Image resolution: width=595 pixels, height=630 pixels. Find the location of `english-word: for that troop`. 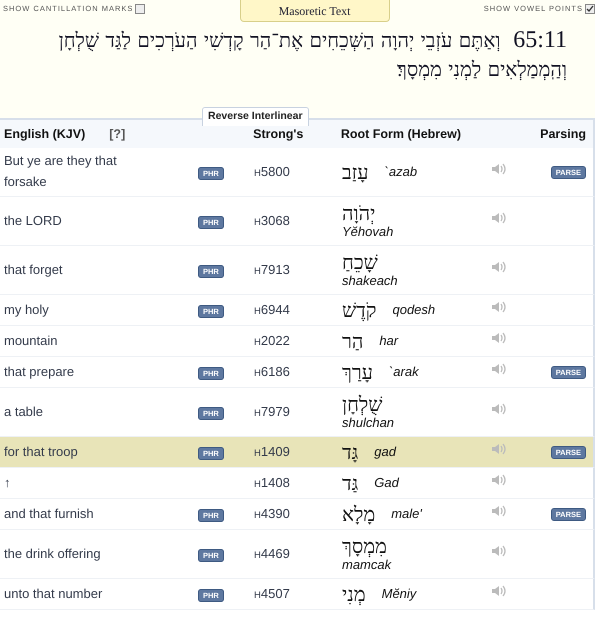

english-word: for that troop is located at coordinates (41, 451).